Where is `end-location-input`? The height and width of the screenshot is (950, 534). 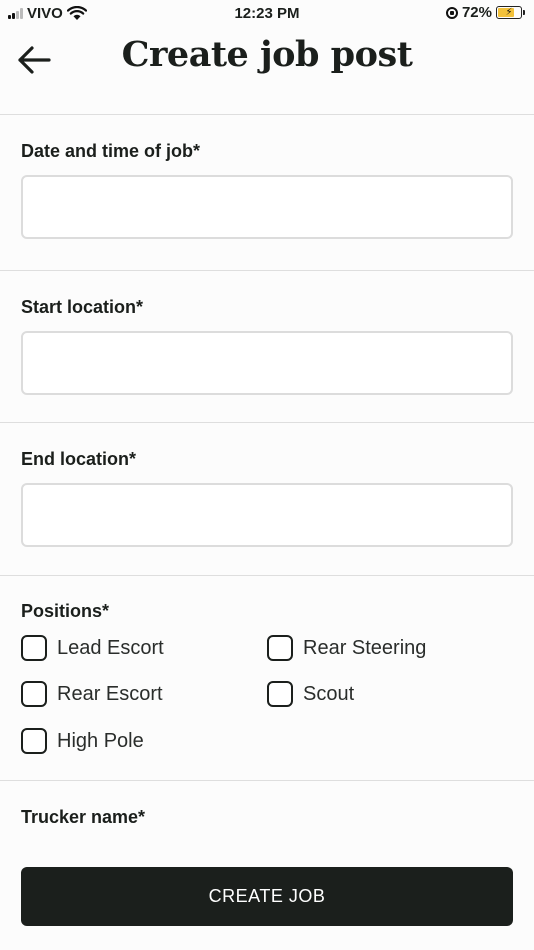
end-location-input is located at coordinates (267, 515).